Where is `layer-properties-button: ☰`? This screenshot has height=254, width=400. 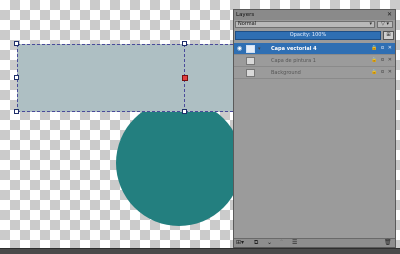
layer-properties-button: ☰ is located at coordinates (294, 243).